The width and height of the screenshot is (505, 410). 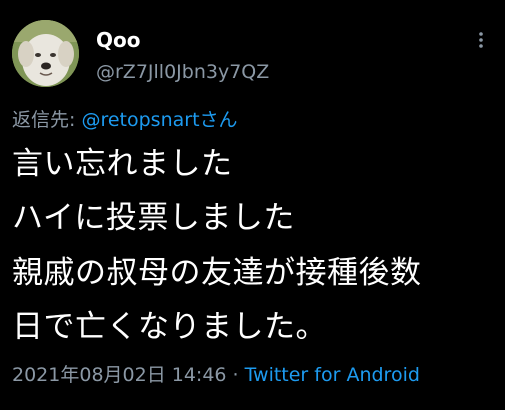 I want to click on dog-avatar-icon, so click(x=45, y=53).